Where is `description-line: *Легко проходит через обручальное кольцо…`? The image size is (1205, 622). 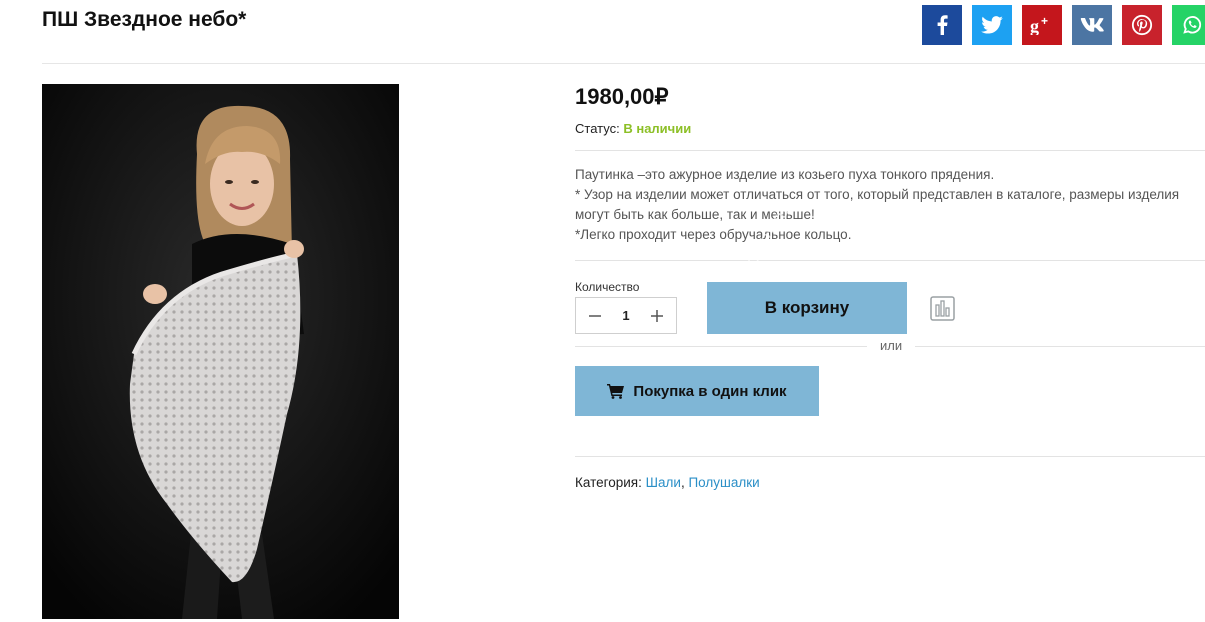
description-line: *Легко проходит через обручальное кольцо… is located at coordinates (713, 234).